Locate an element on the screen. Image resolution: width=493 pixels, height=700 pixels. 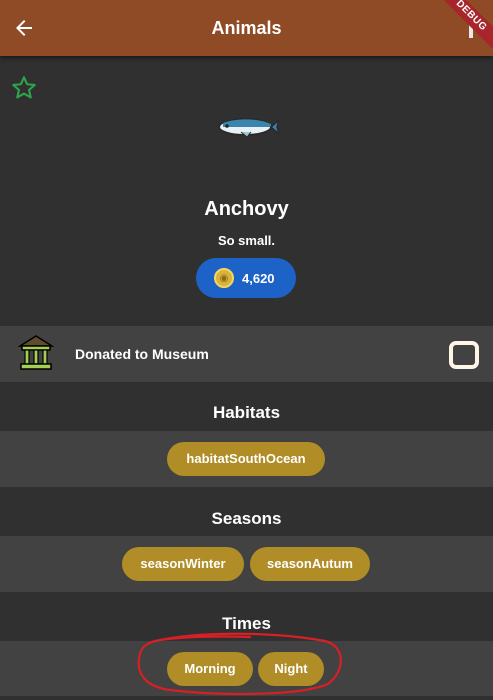
bells-coin-icon: ◉ is located at coordinates (224, 278).